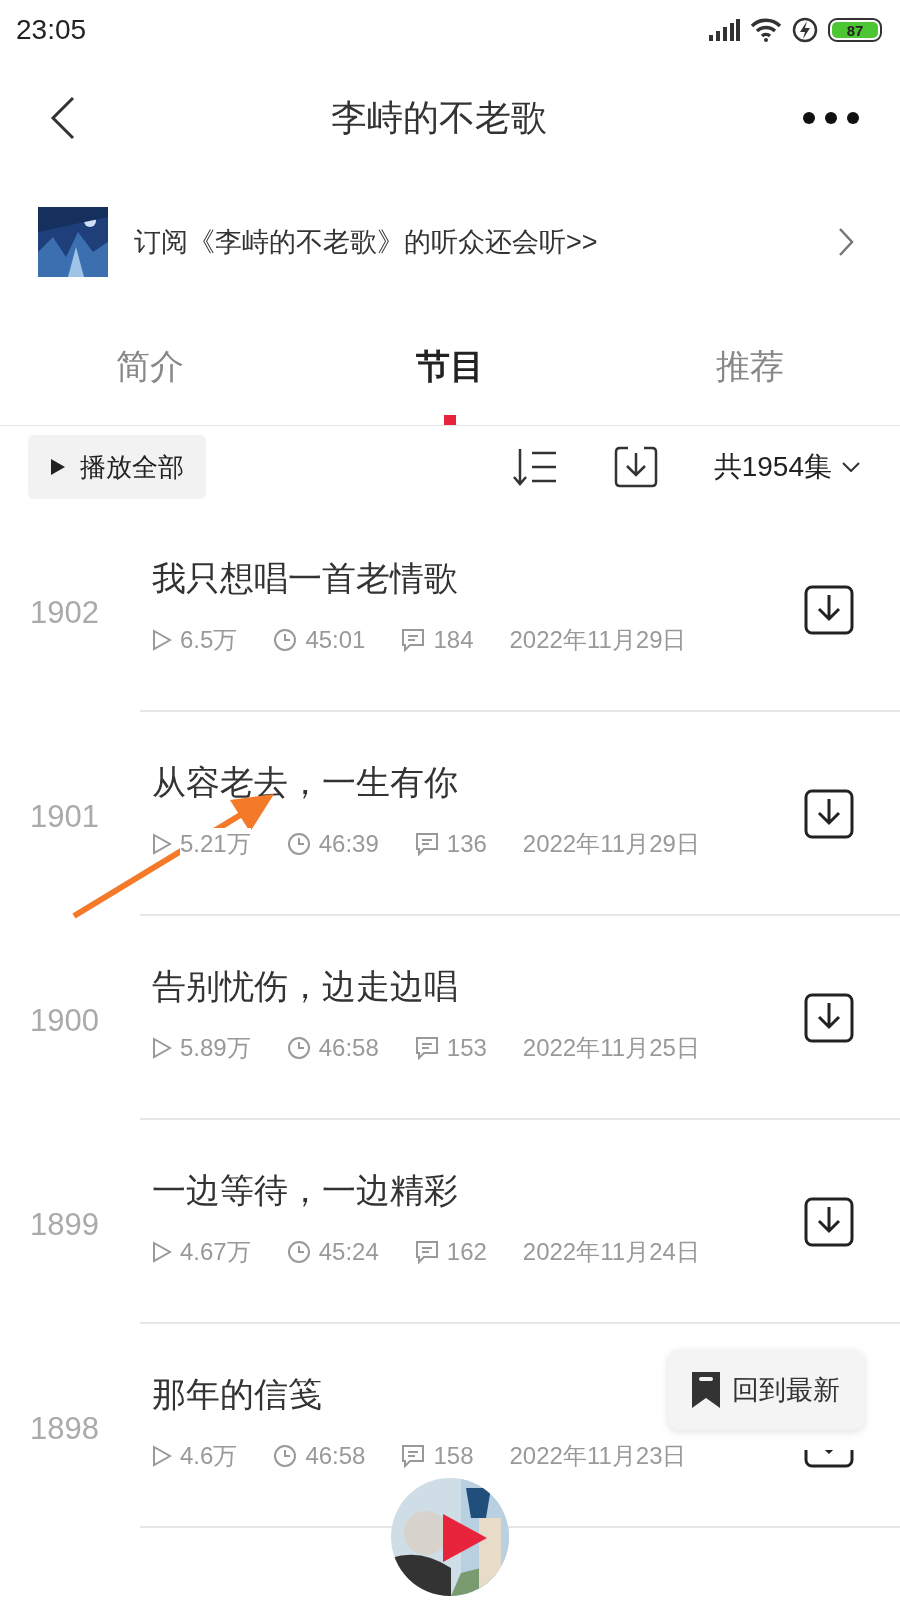  I want to click on play-all-button: 播放全部, so click(117, 467).